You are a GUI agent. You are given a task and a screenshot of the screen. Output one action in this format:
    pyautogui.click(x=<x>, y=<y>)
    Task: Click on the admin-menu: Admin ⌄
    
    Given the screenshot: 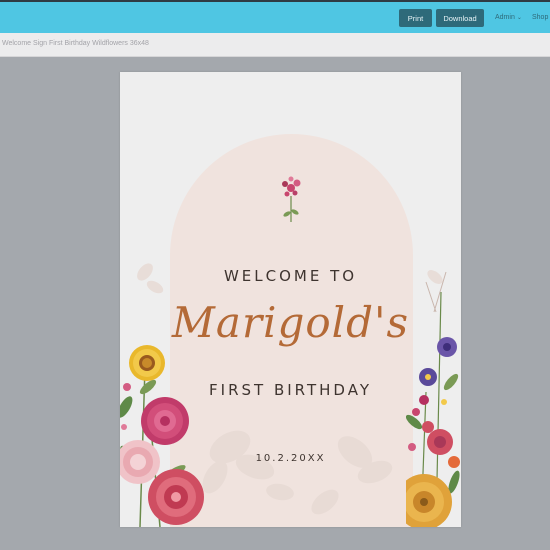 What is the action you would take?
    pyautogui.click(x=508, y=17)
    